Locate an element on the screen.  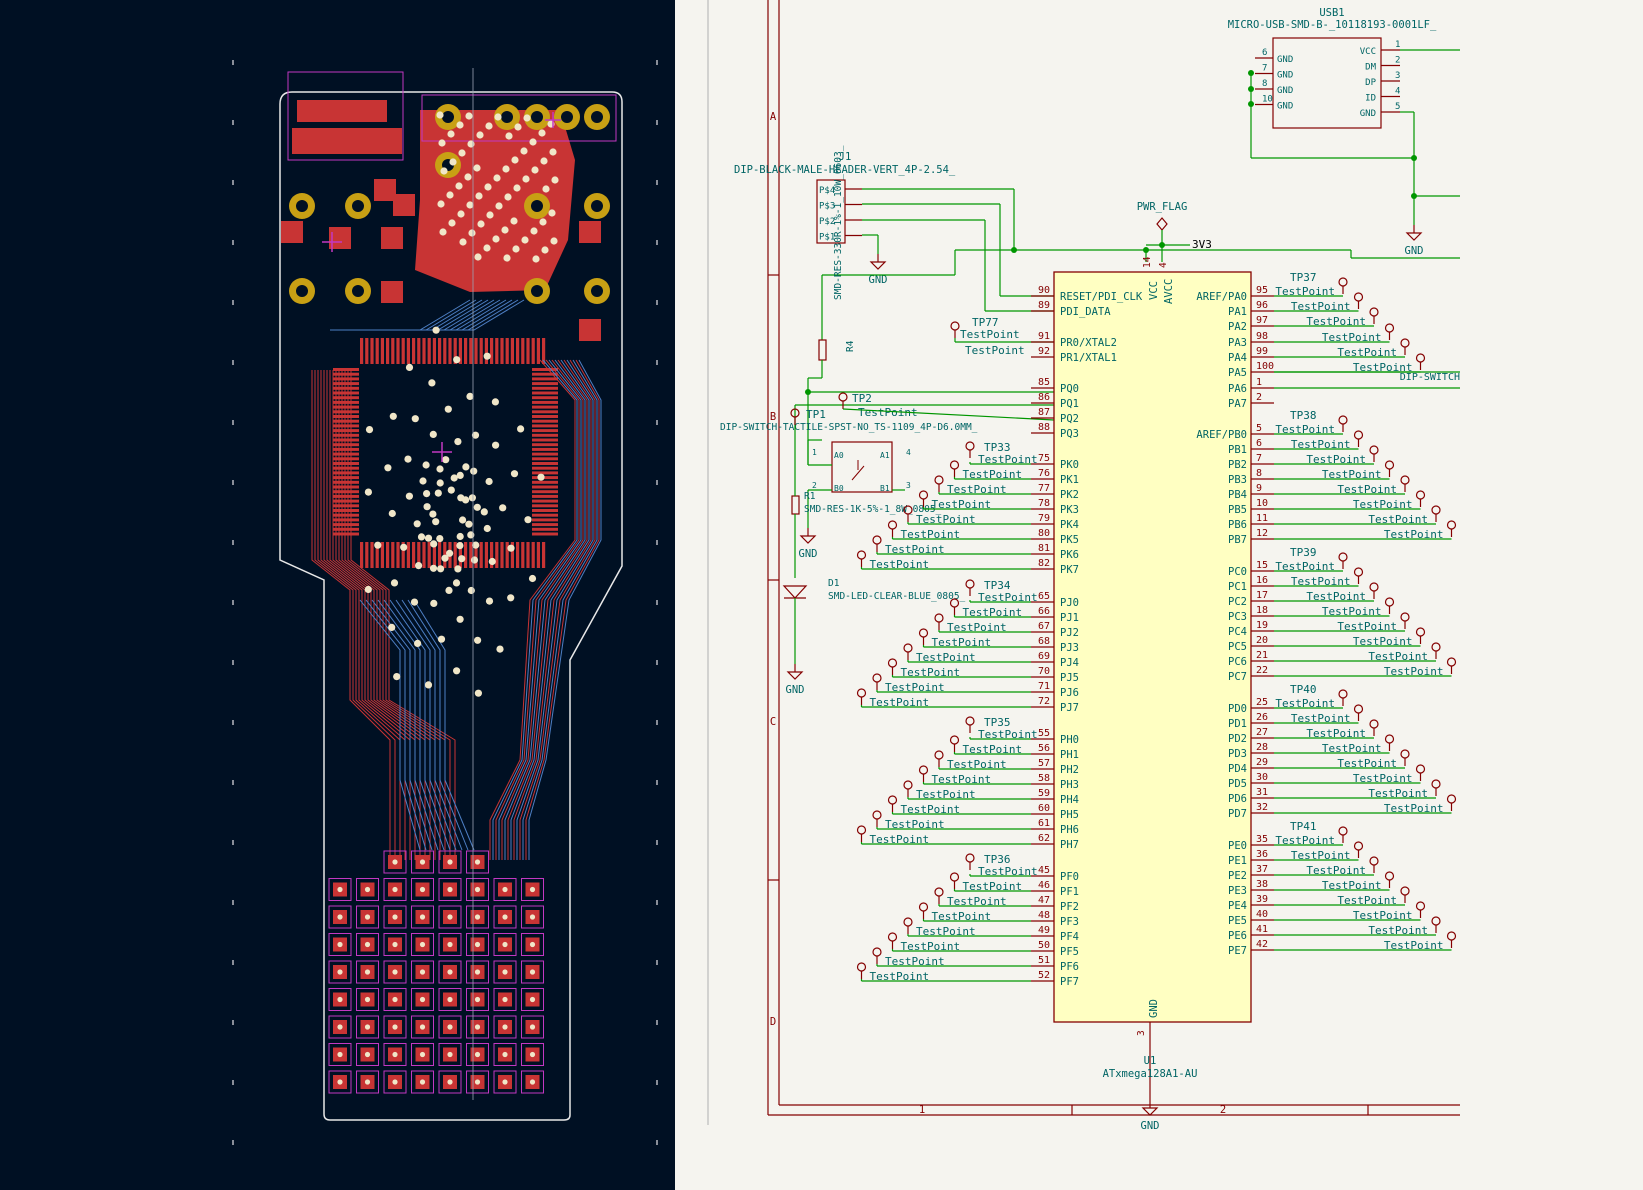
gnd-label: GND is located at coordinates (808, 554).